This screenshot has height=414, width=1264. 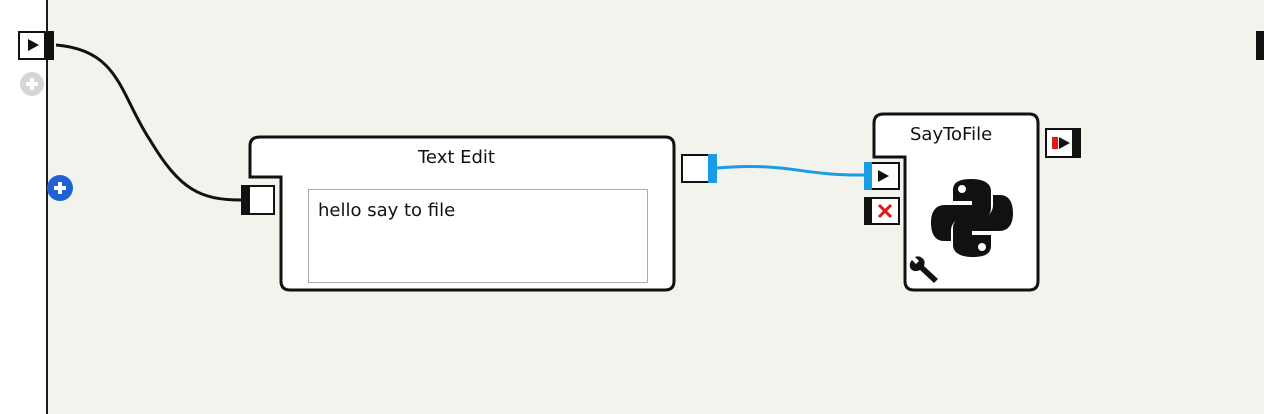 What do you see at coordinates (951, 134) in the screenshot?
I see `node-title: SayToFile` at bounding box center [951, 134].